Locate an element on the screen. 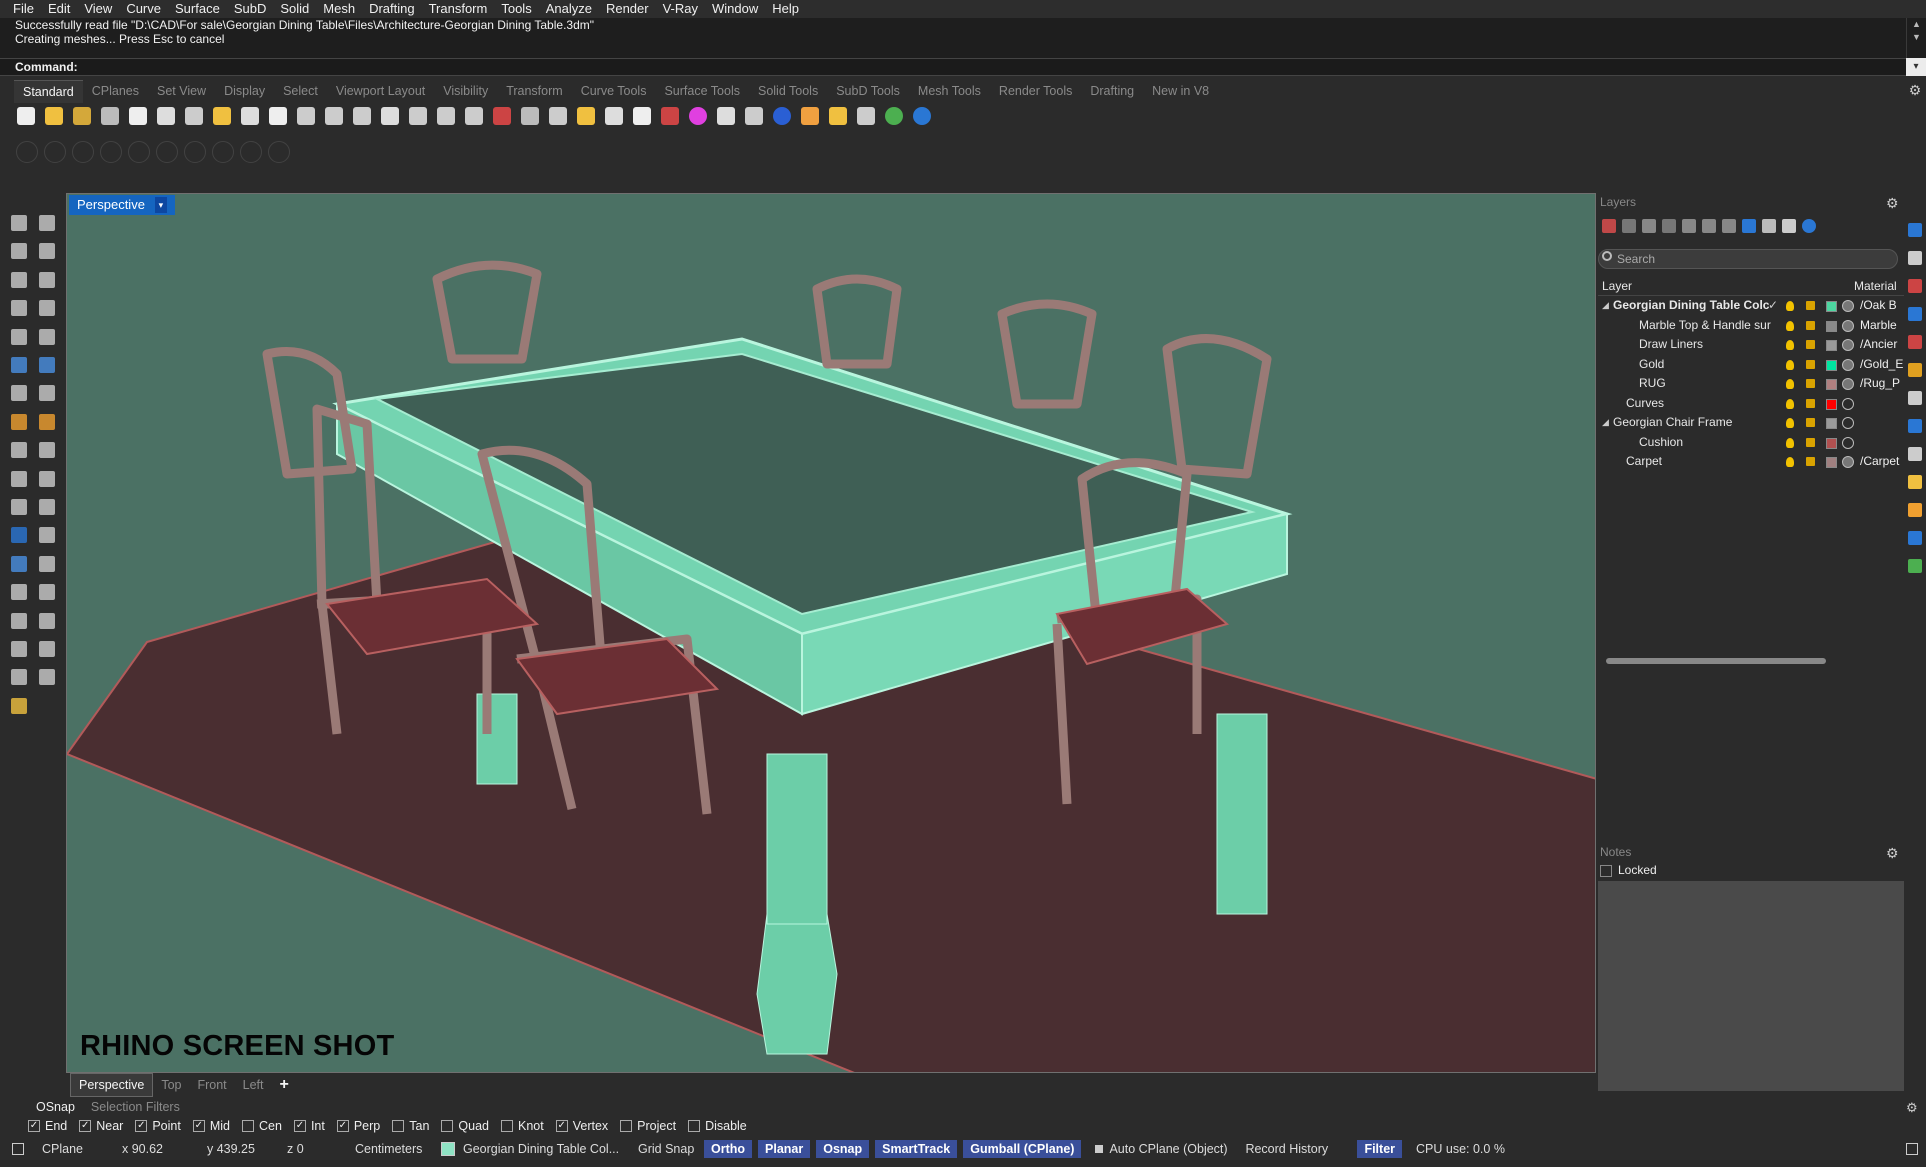 This screenshot has height=1167, width=1926. layers-horizontal-scrollbar is located at coordinates (1716, 661).